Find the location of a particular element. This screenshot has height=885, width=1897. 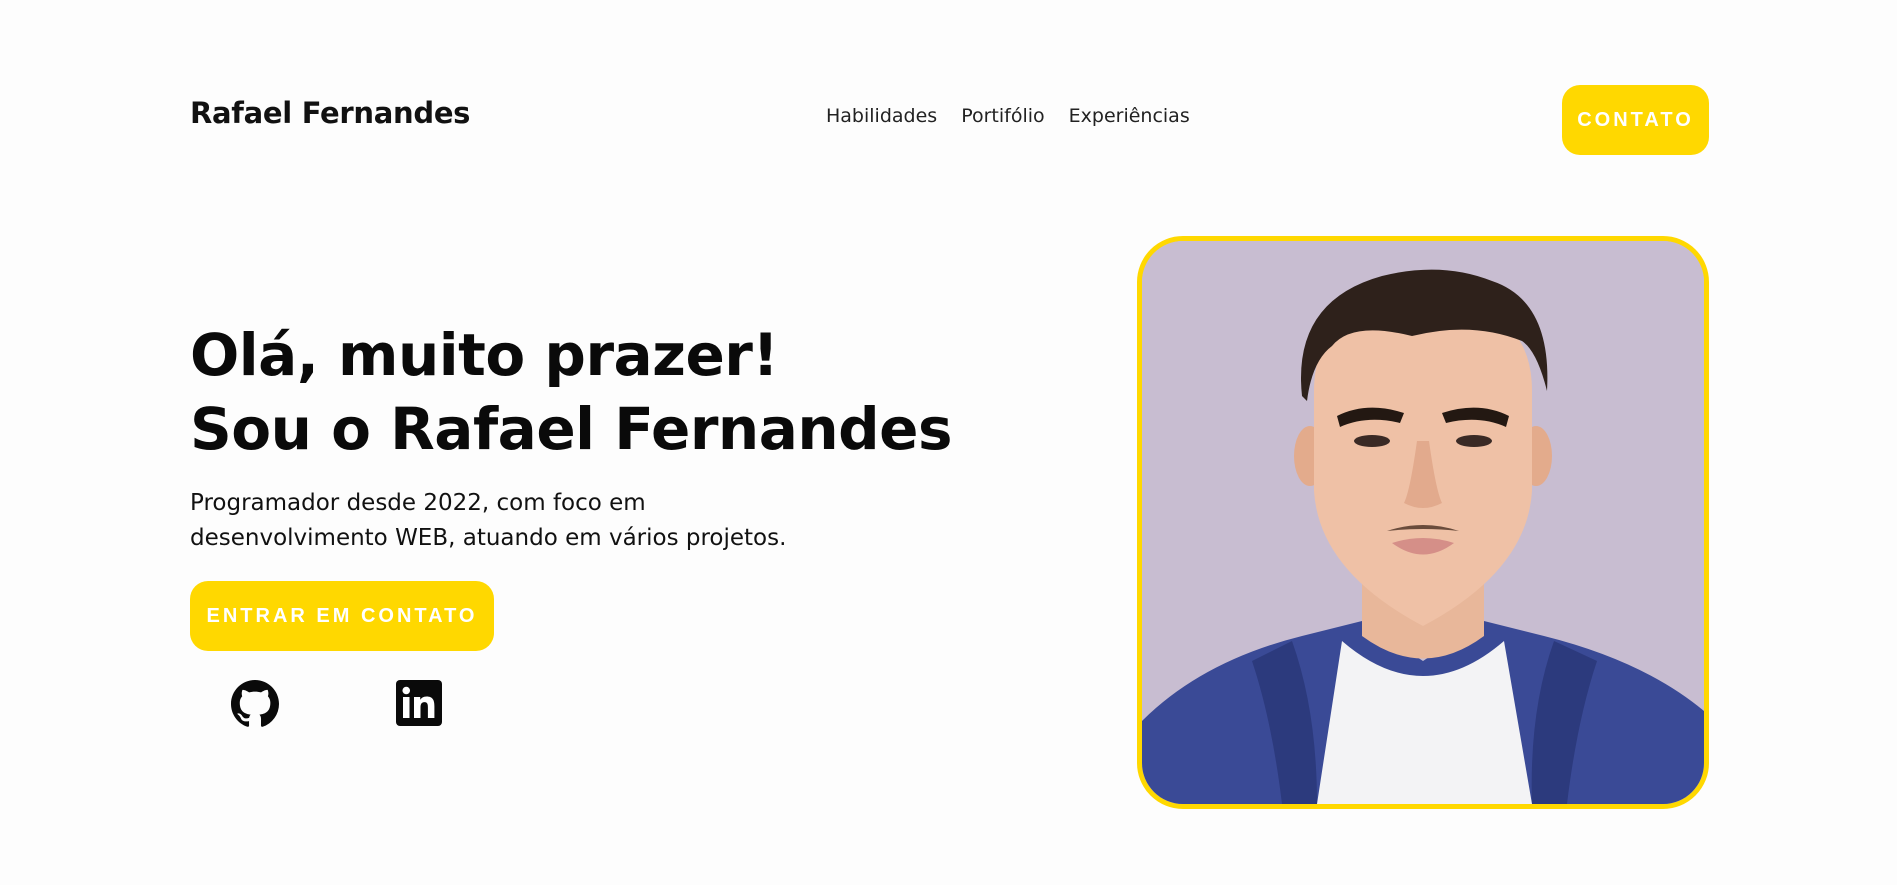

hero-title-line-2: Sou o Rafael Fernandes is located at coordinates (571, 429).